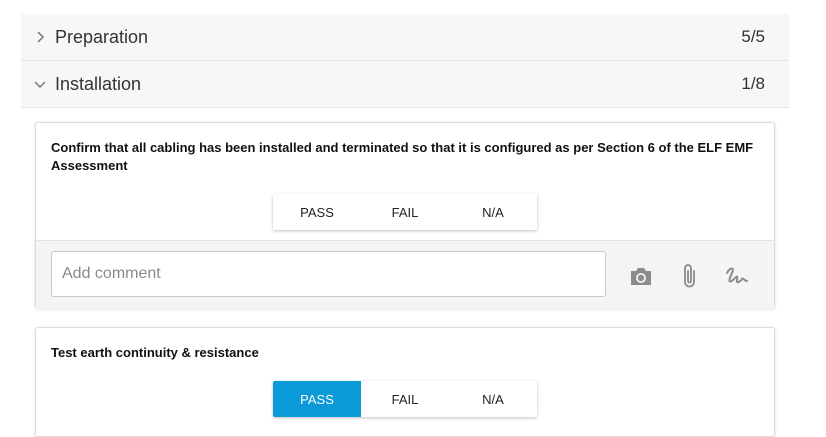  I want to click on section-title: Preparation, so click(102, 36).